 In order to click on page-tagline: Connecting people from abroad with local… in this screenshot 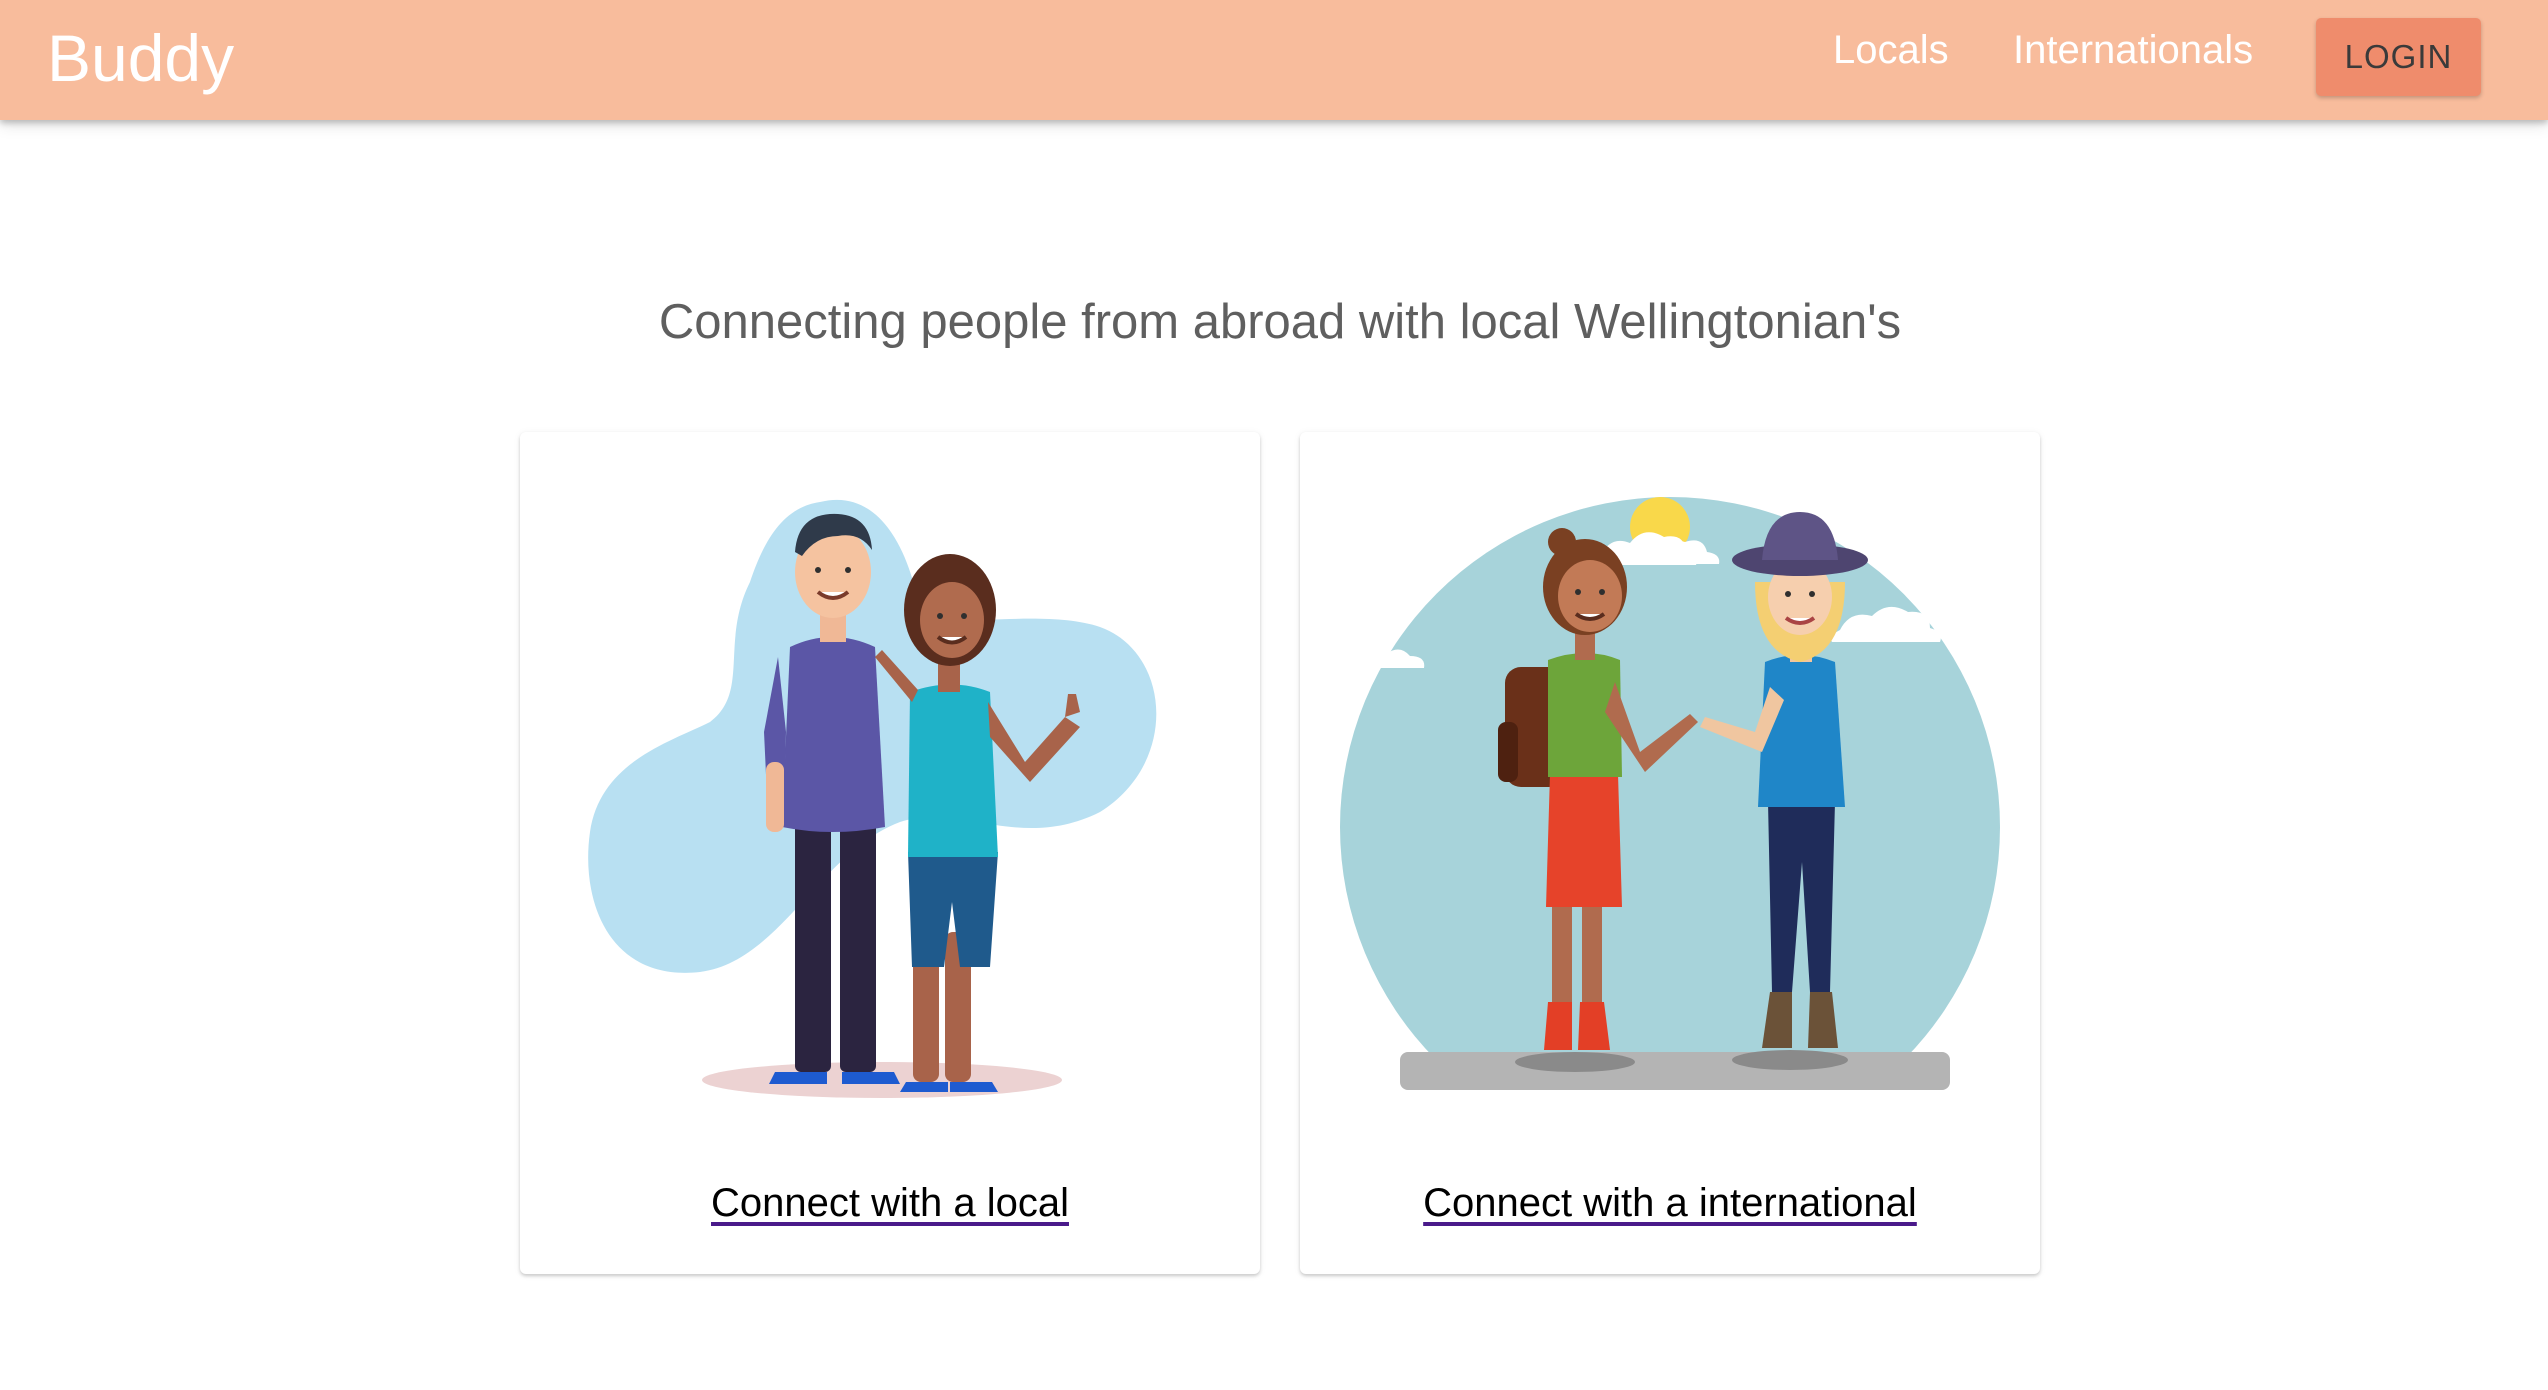, I will do `click(1280, 322)`.